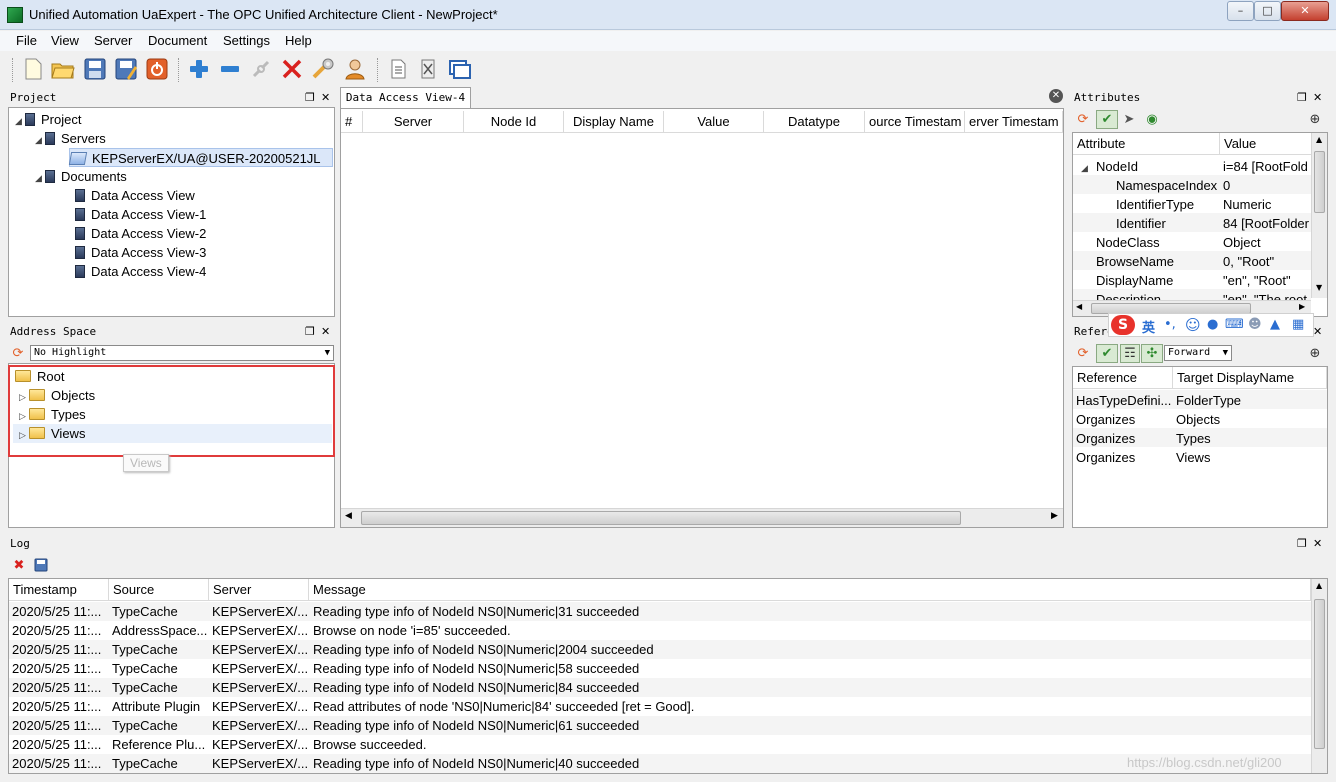 Image resolution: width=1336 pixels, height=782 pixels. What do you see at coordinates (1130, 353) in the screenshot?
I see `hierarchy-icon: ☶` at bounding box center [1130, 353].